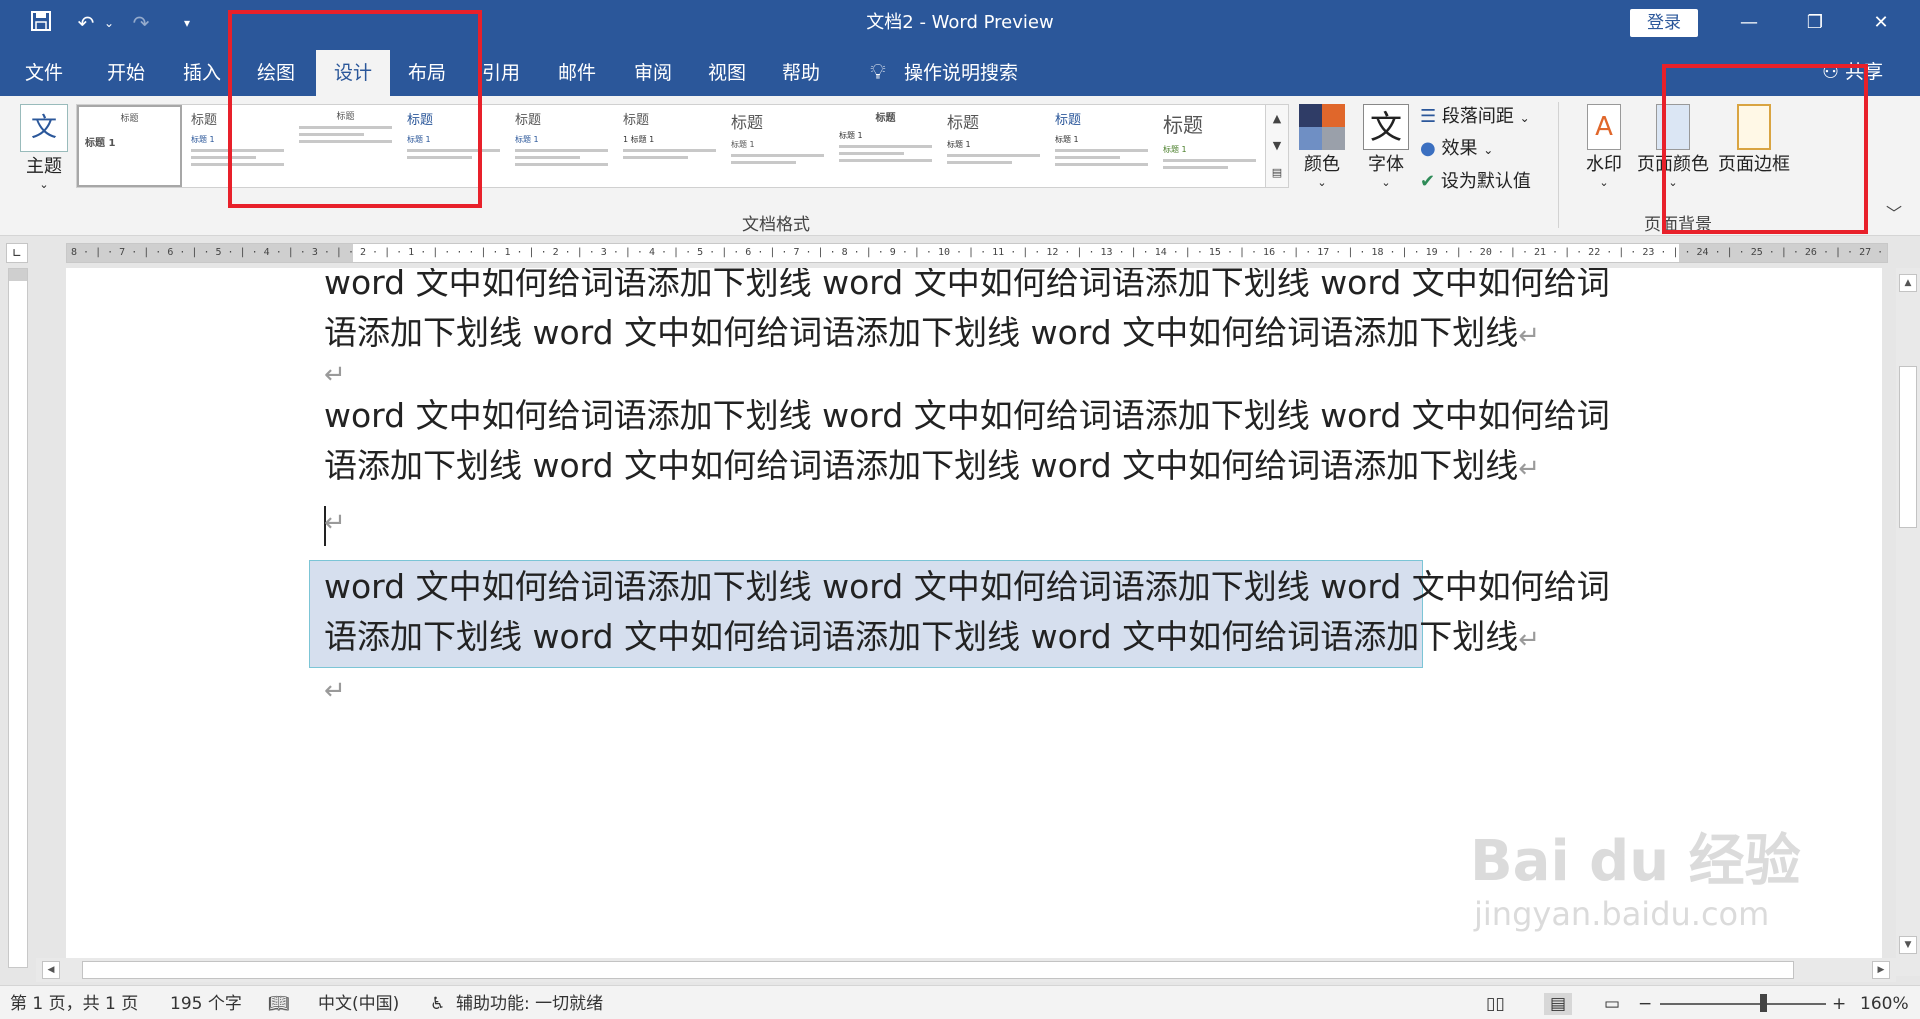 The width and height of the screenshot is (1920, 1019). Describe the element at coordinates (353, 73) in the screenshot. I see `tab-design: 设计` at that location.